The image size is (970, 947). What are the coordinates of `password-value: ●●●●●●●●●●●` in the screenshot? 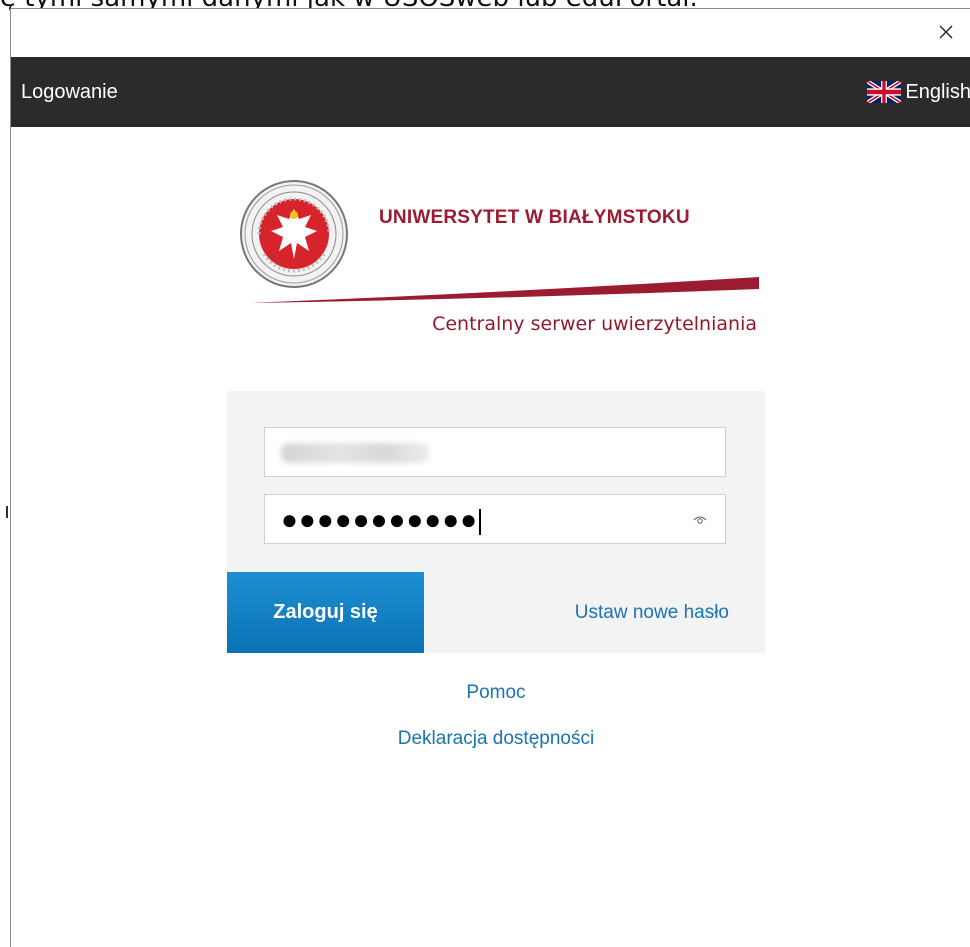 It's located at (381, 520).